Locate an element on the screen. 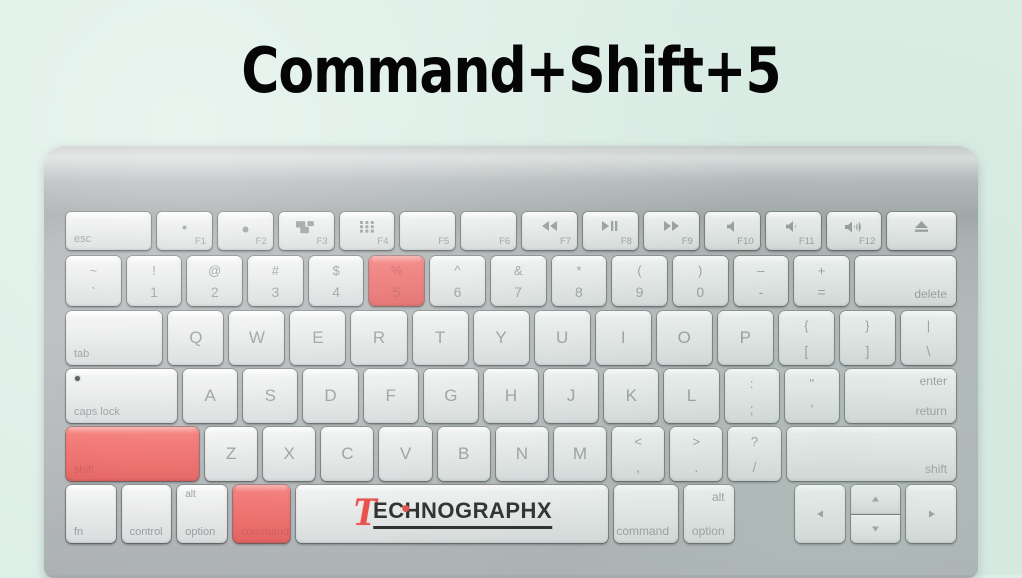 This screenshot has height=578, width=1022. key-return: enter return is located at coordinates (900, 396).